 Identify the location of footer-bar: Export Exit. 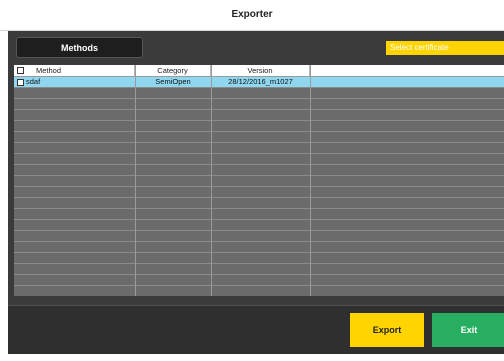
(256, 329).